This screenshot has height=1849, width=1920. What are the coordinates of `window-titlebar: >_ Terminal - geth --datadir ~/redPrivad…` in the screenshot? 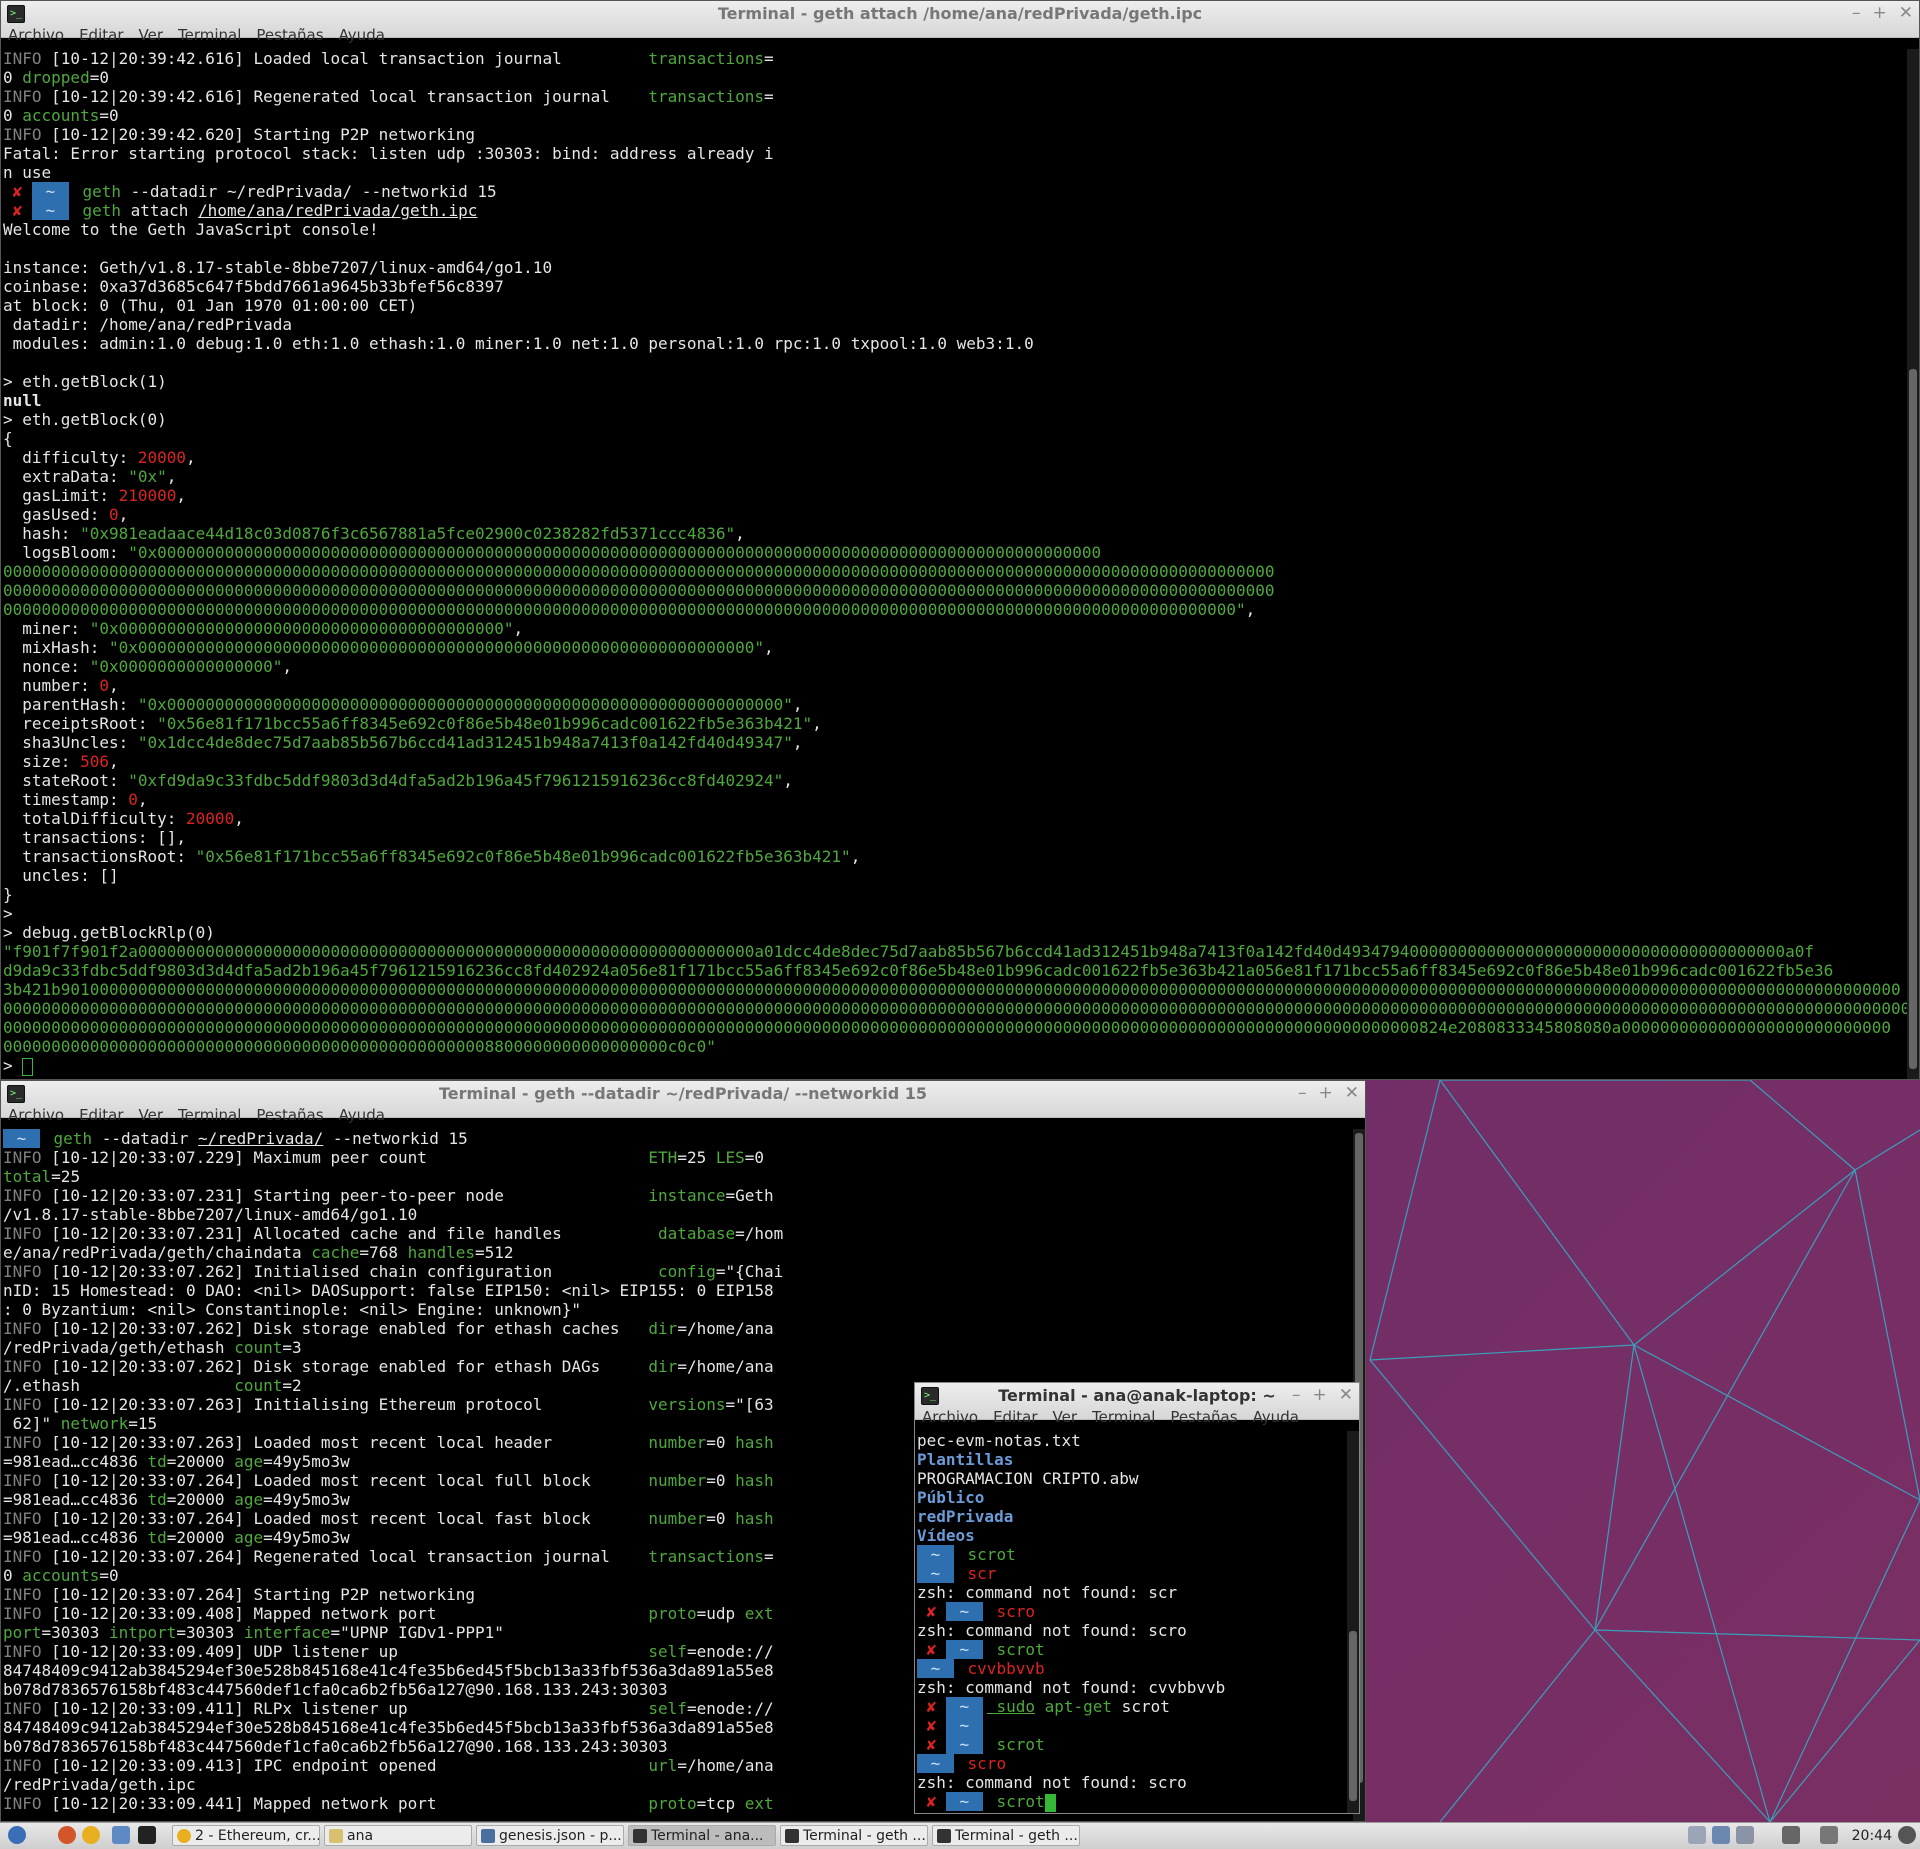 It's located at (683, 1102).